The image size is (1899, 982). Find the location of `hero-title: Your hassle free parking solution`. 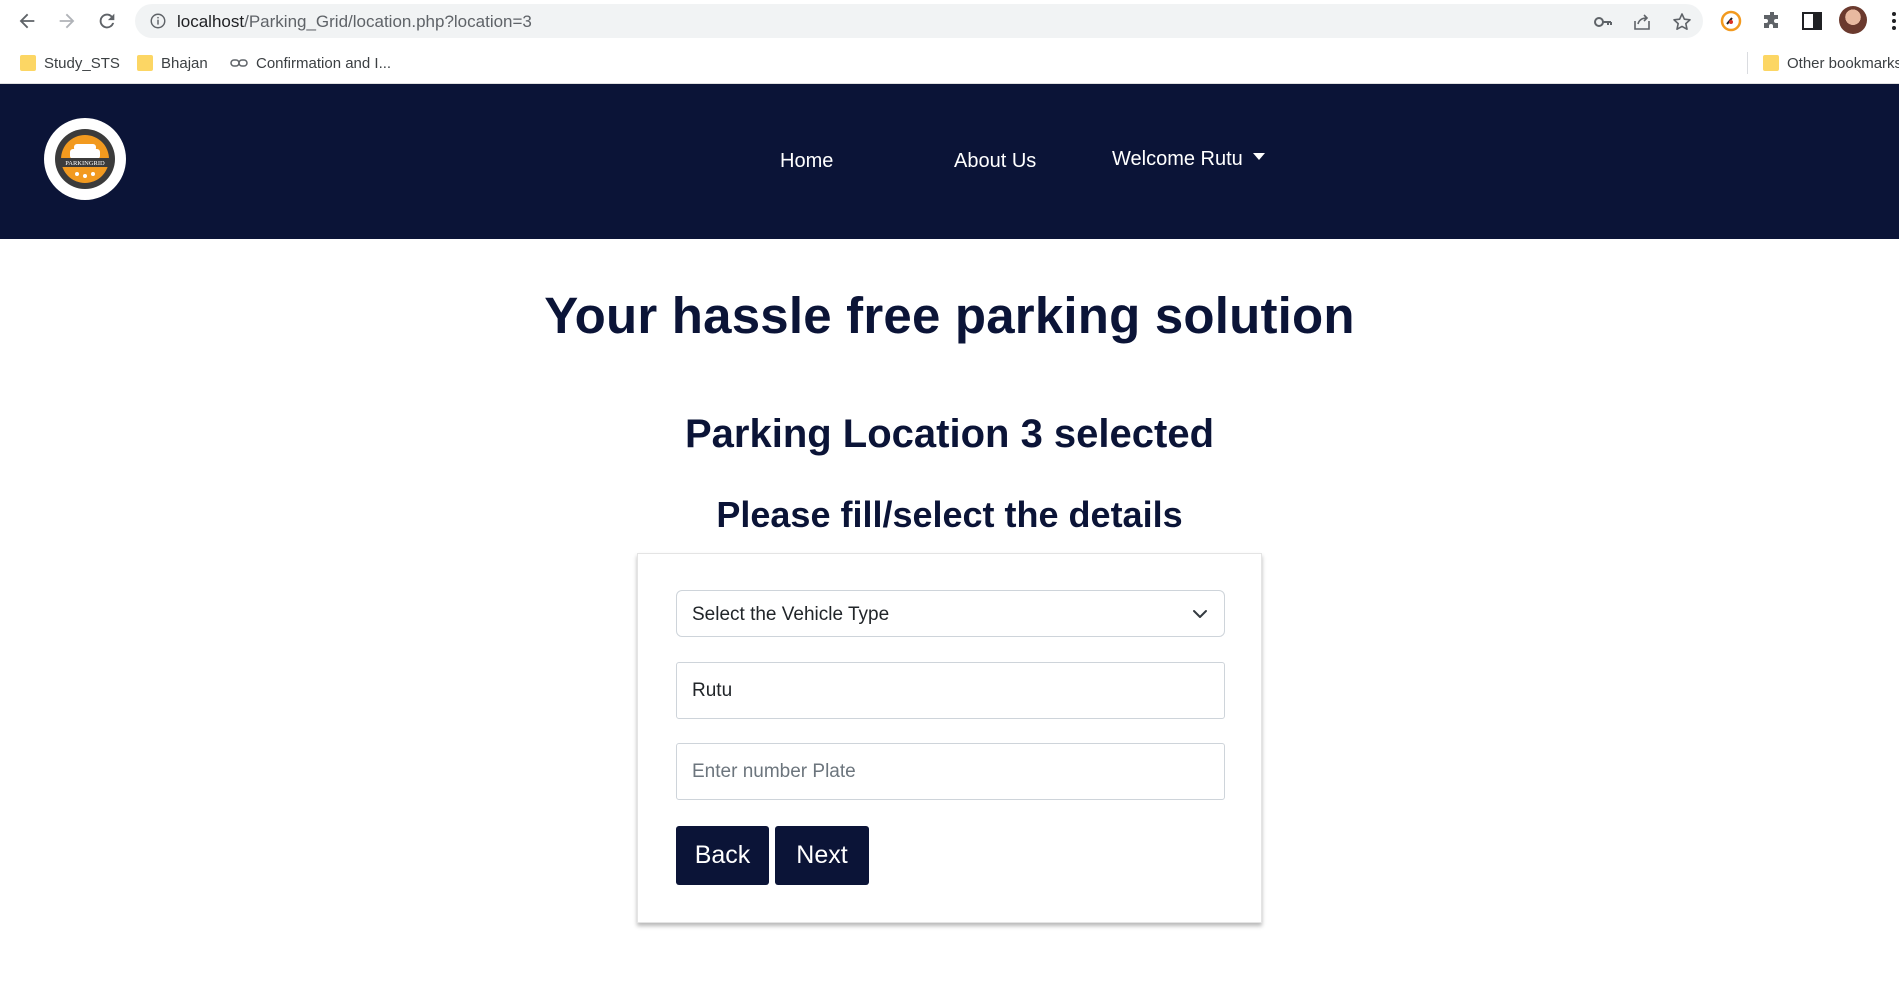

hero-title: Your hassle free parking solution is located at coordinates (949, 315).